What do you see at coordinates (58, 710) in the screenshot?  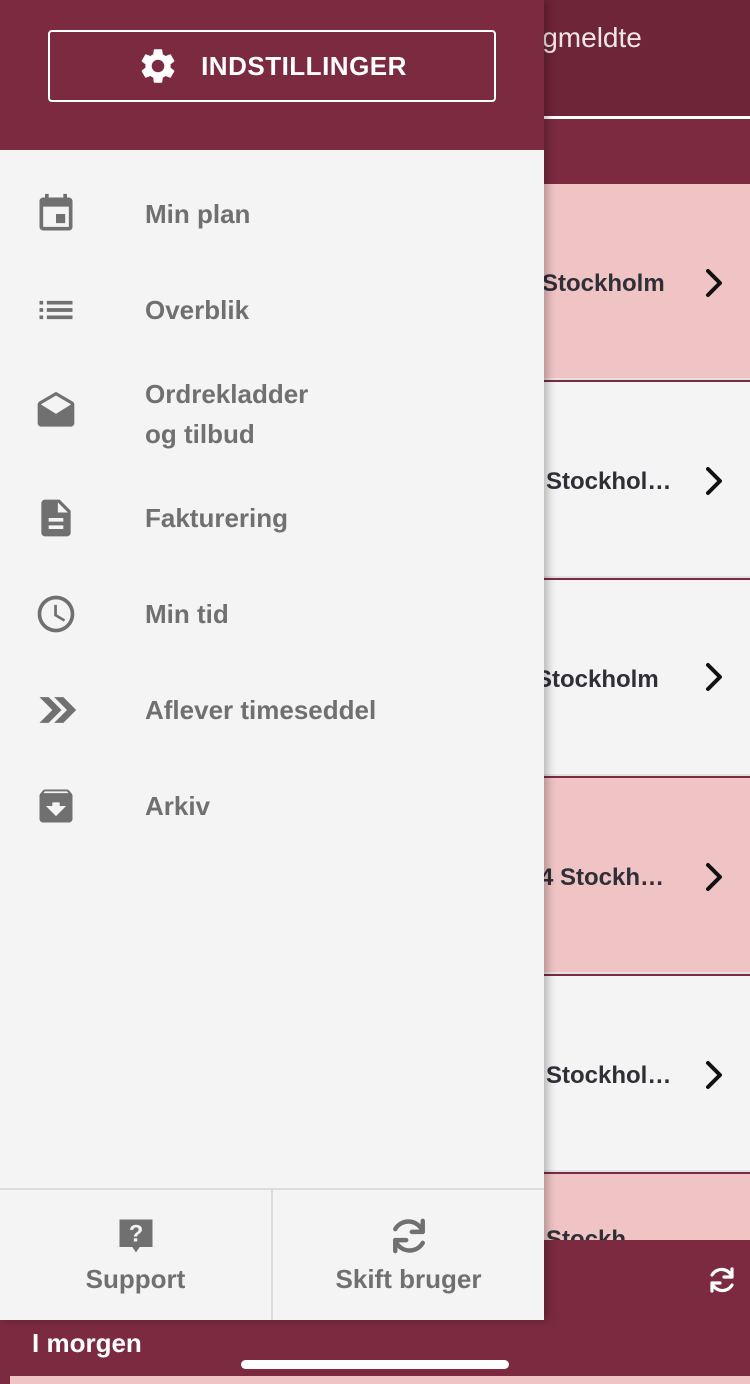 I see `double-chevron-icon` at bounding box center [58, 710].